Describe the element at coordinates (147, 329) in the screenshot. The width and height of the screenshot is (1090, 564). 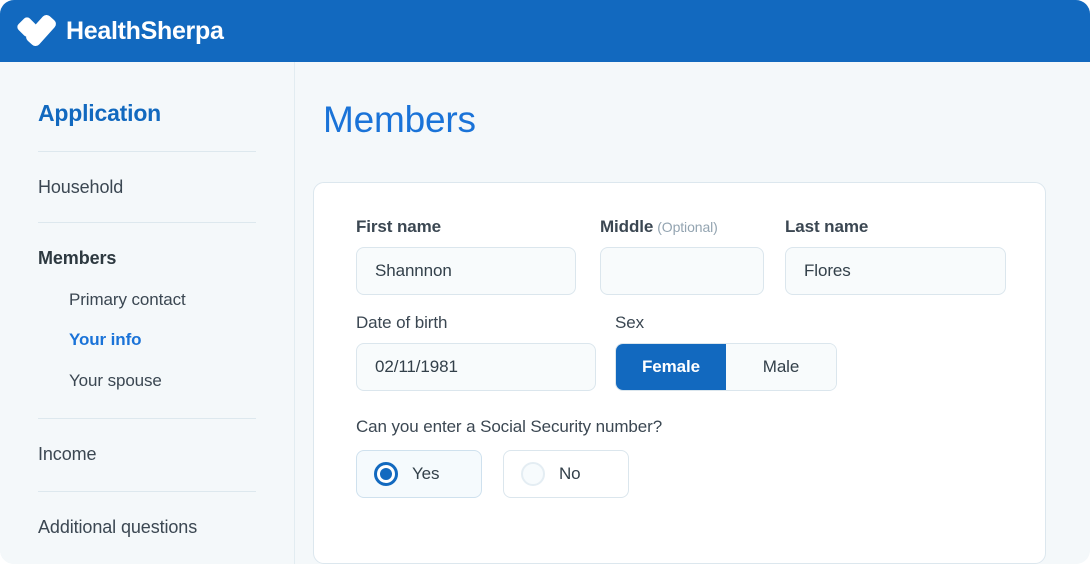
I see `sidebar-item-your-info: Your info` at that location.